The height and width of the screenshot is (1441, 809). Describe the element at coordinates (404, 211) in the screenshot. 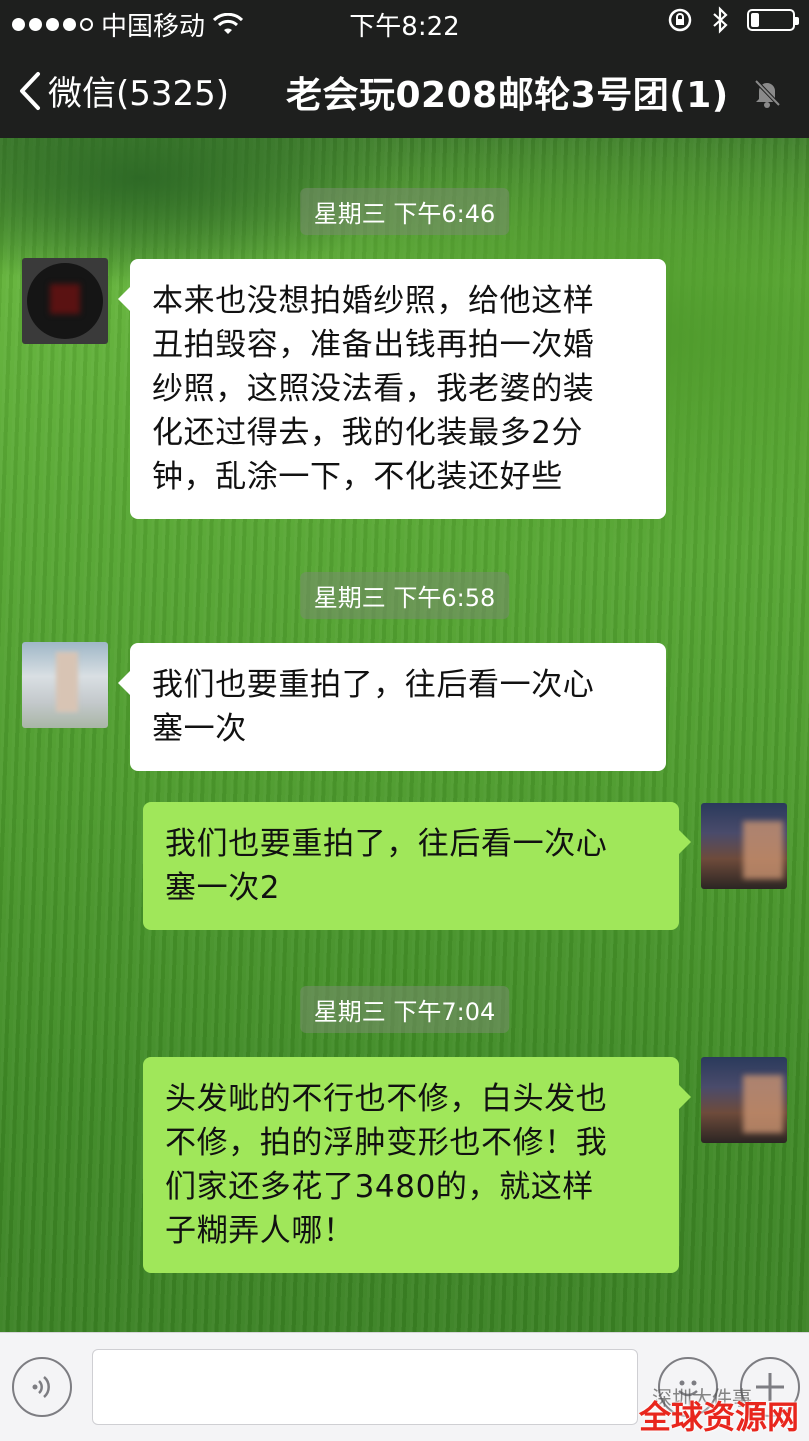

I see `timestamp: 星期三 下午6:46` at that location.